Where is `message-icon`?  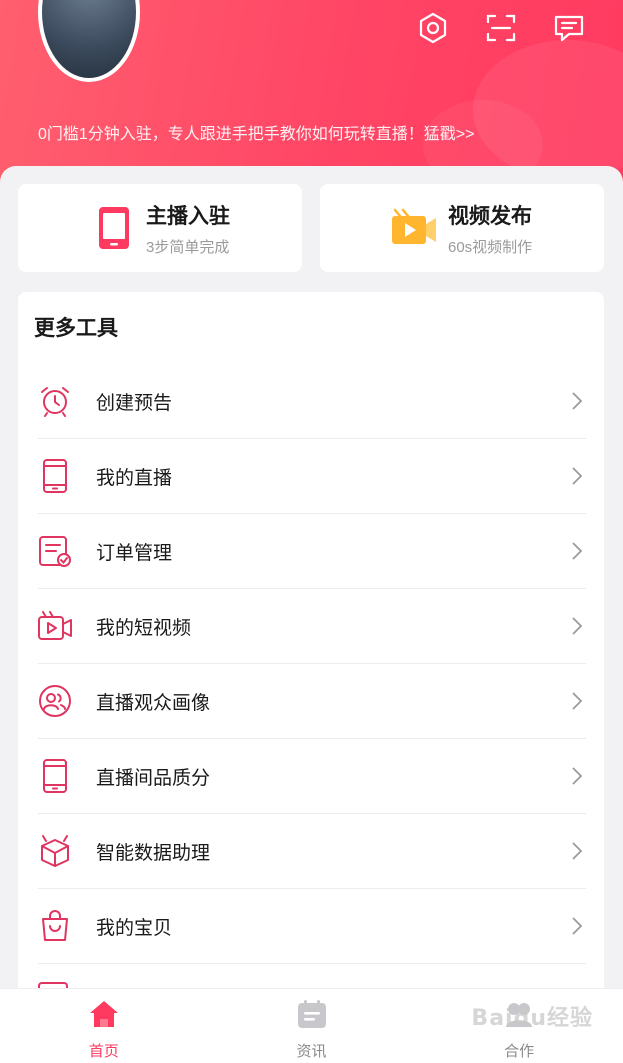 message-icon is located at coordinates (569, 28).